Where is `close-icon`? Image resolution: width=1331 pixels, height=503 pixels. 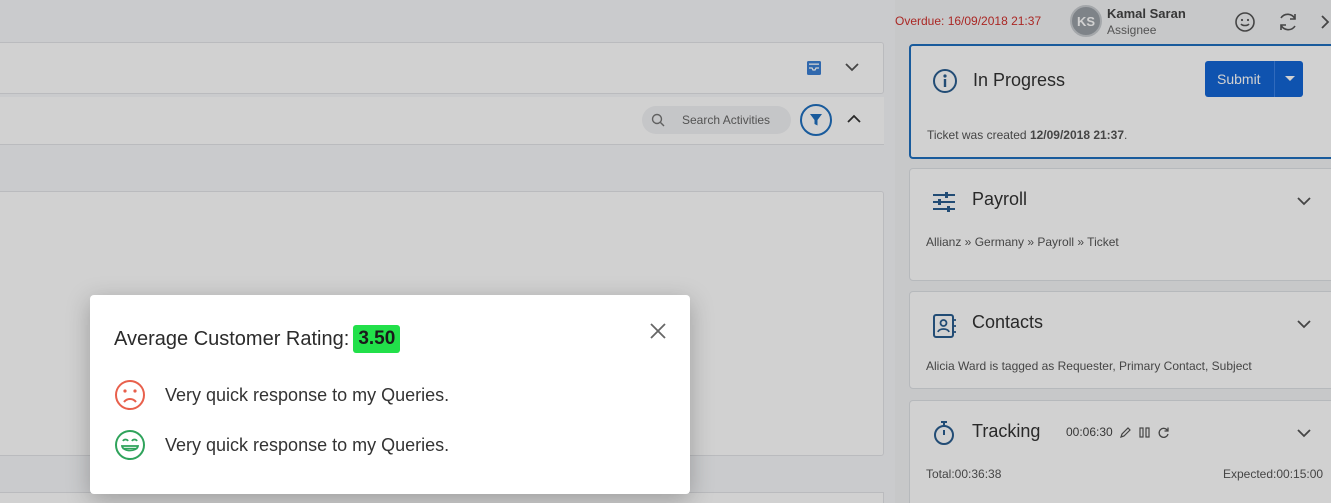
close-icon is located at coordinates (658, 331).